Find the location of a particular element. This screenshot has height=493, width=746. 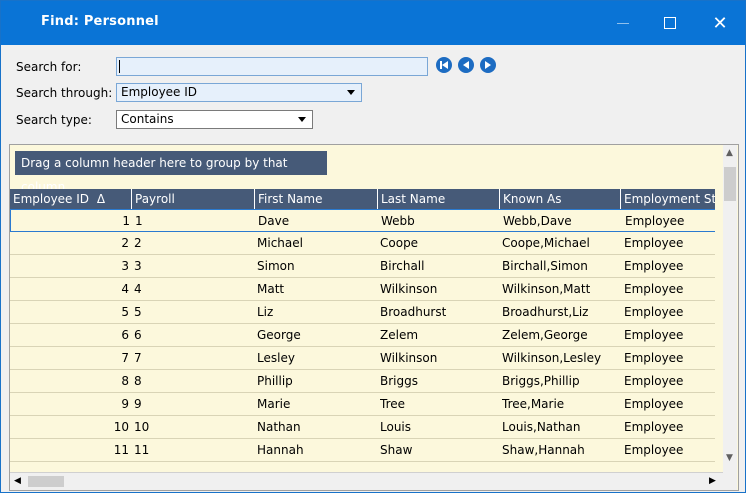

cell-payroll: 9 is located at coordinates (138, 404).